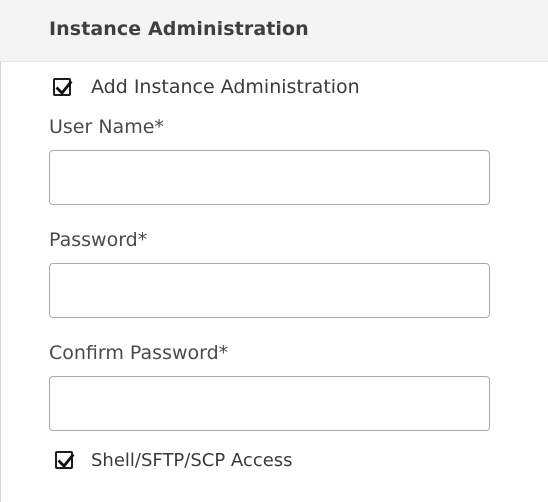  I want to click on shell-access-checkbox-row: Shell/SFTP/SCP Access, so click(174, 460).